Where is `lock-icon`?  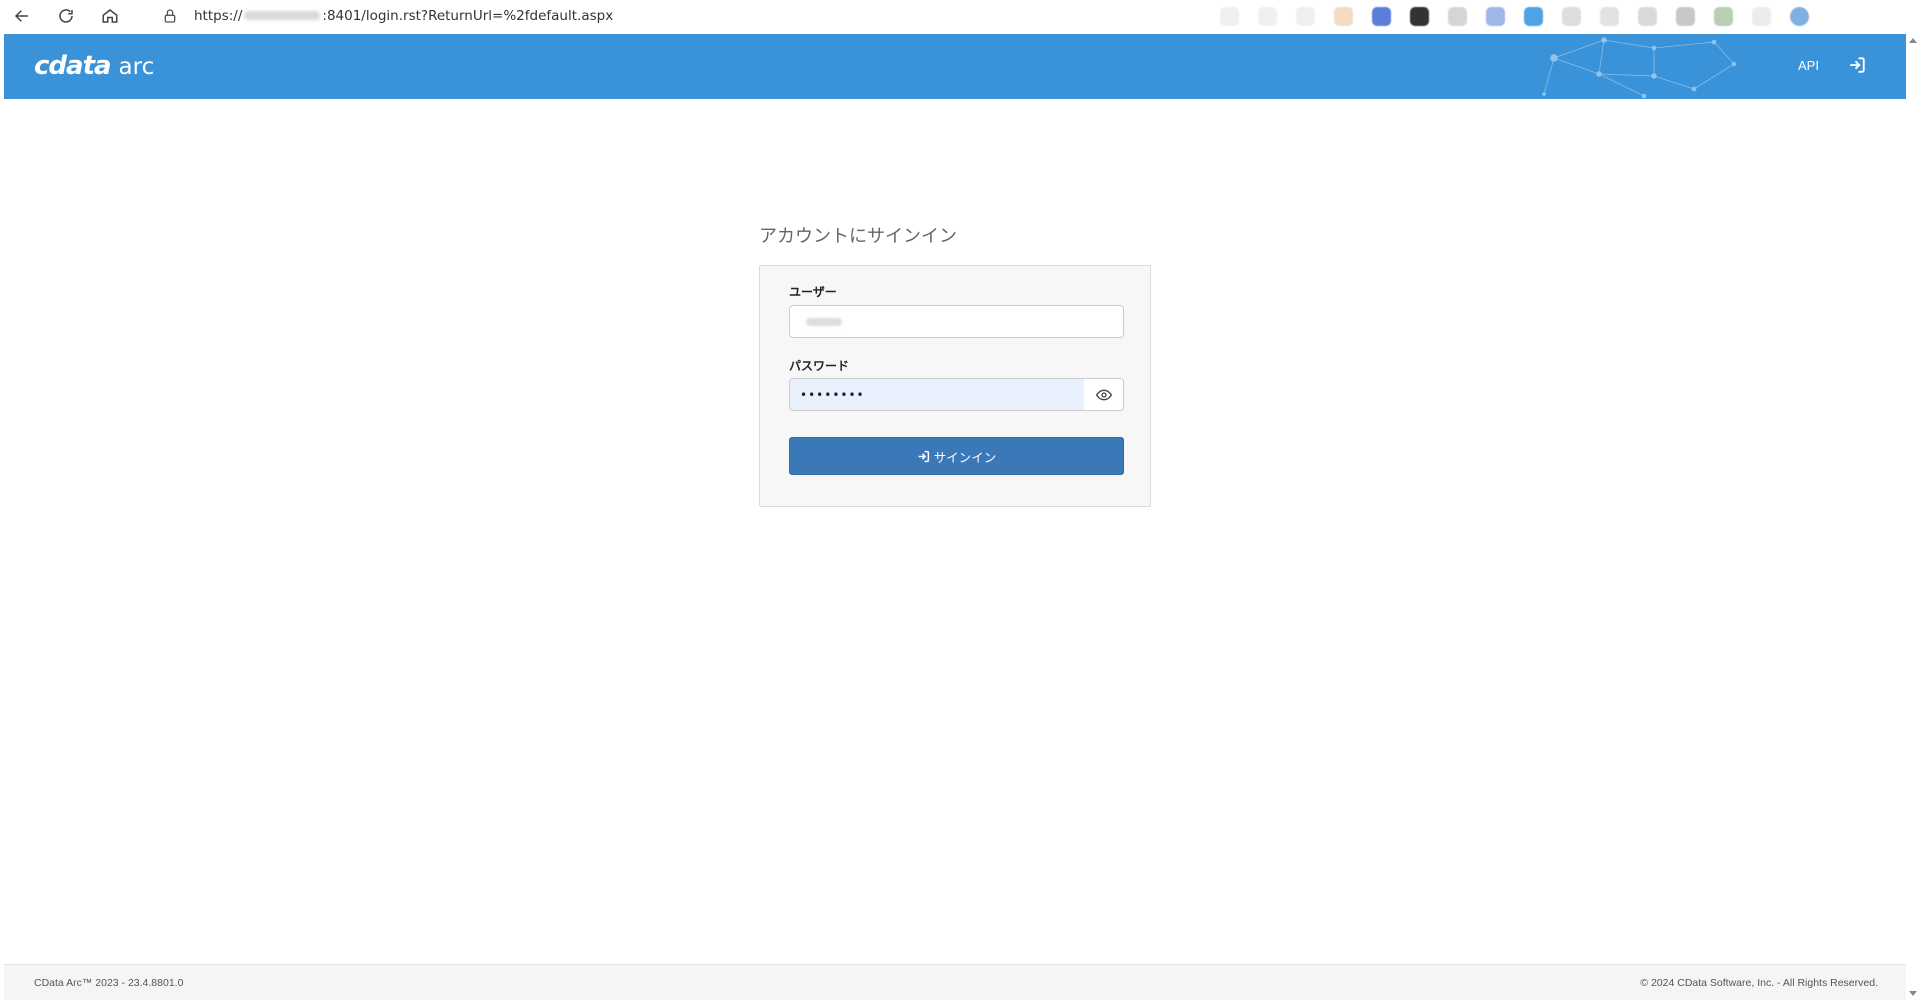
lock-icon is located at coordinates (170, 15).